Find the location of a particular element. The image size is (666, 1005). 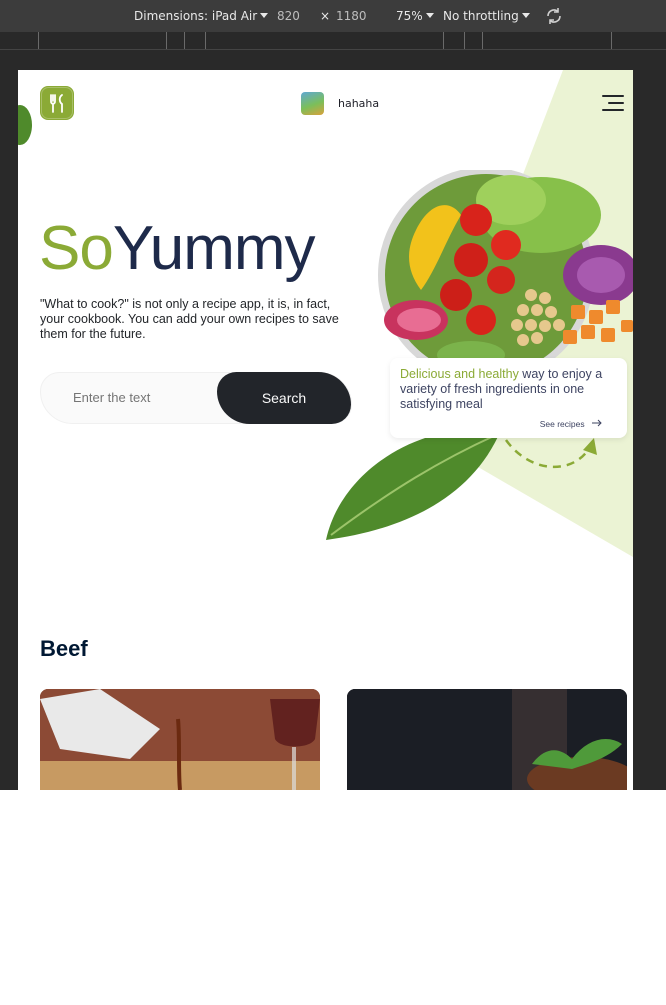

search-input is located at coordinates (148, 397).